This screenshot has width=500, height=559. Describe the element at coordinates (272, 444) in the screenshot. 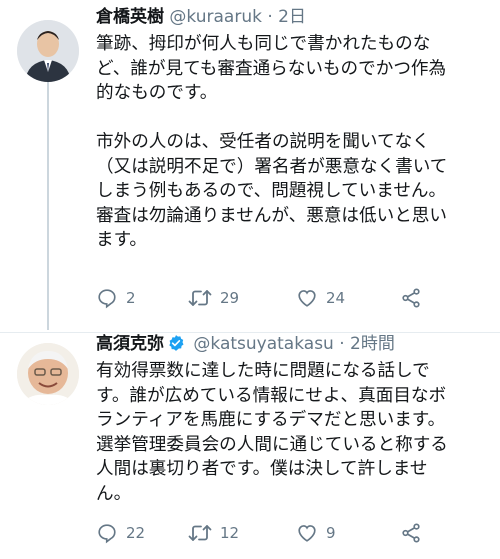

I see `tweet-text-line: 選挙管理委員会の人間に通じていると称する` at that location.